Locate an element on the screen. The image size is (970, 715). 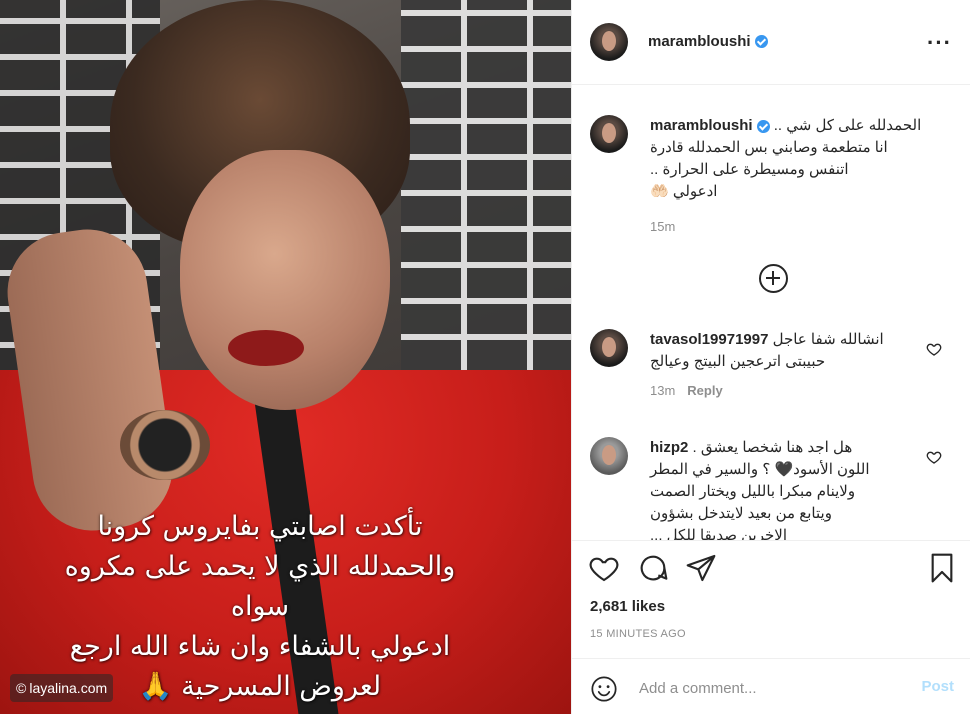
post-header: marambloushi ··· is located at coordinates (771, 42).